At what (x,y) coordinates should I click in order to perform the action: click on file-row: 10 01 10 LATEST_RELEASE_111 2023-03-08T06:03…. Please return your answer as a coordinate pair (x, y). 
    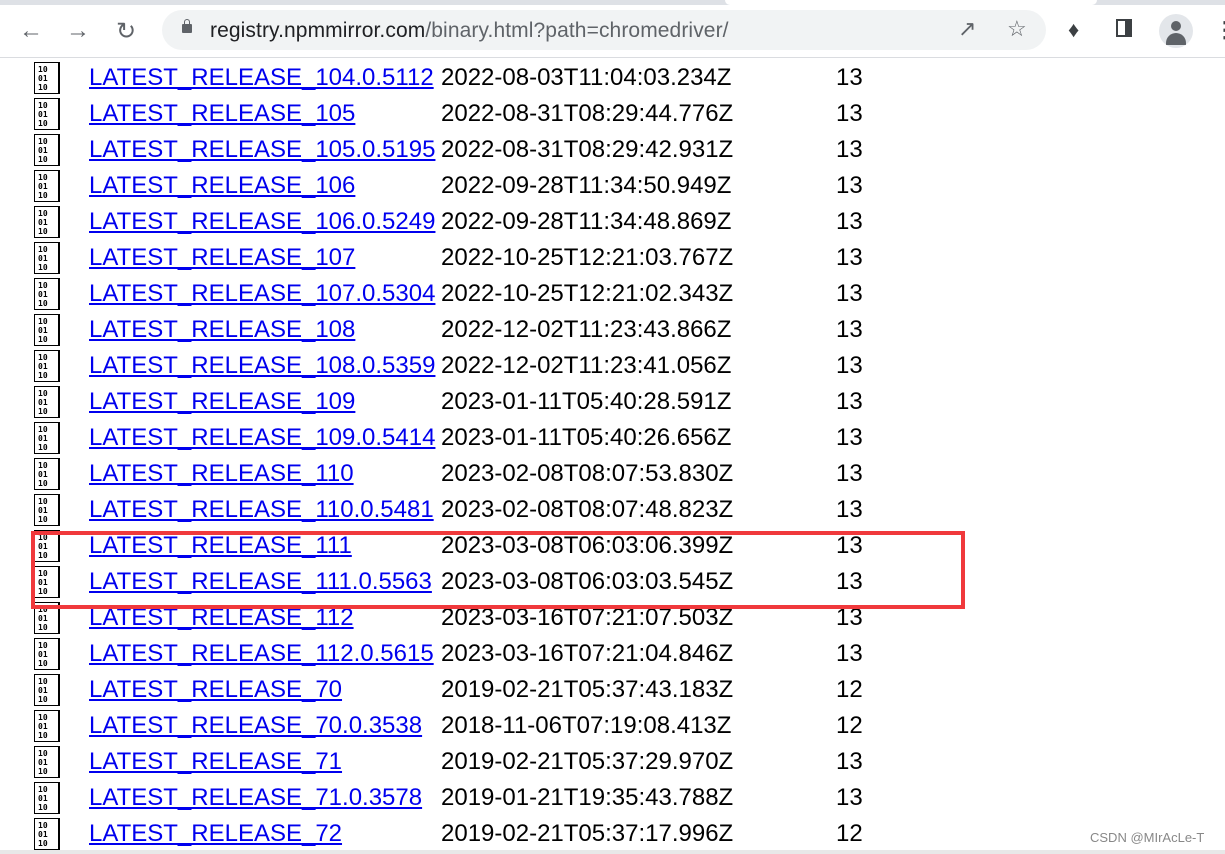
    Looking at the image, I should click on (500, 547).